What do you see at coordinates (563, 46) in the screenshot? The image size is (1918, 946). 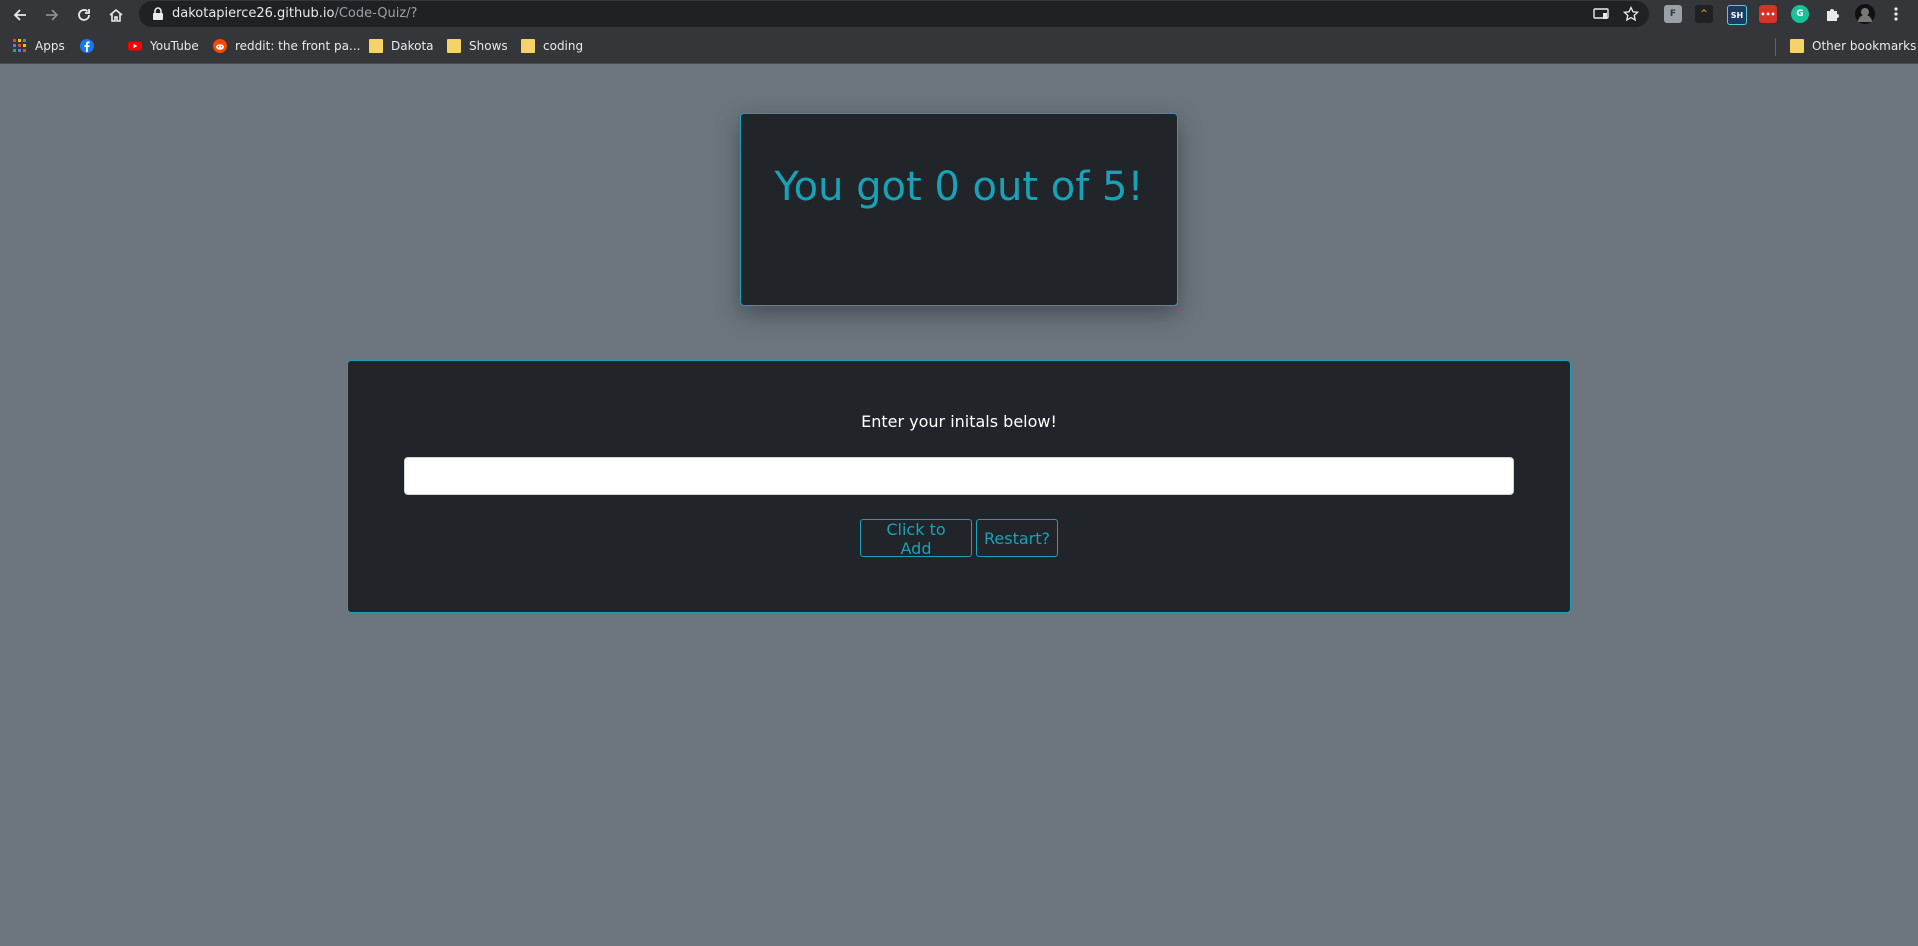 I see `bookmark-coding-label: coding` at bounding box center [563, 46].